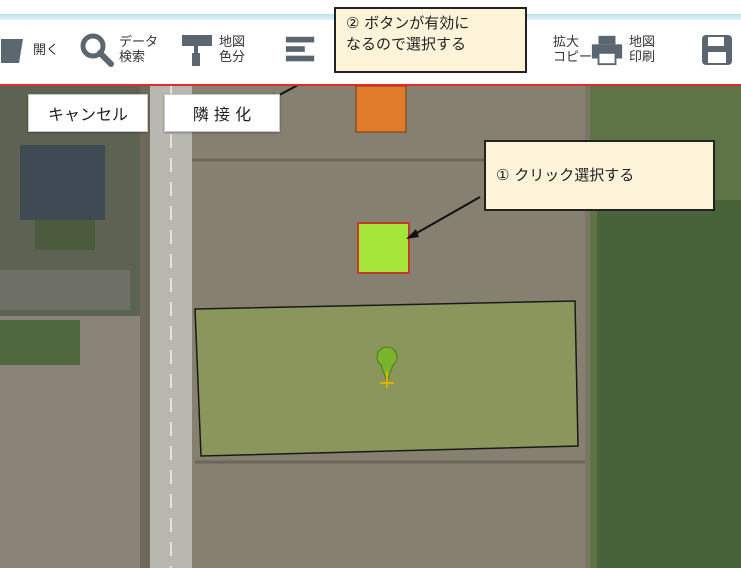 The height and width of the screenshot is (568, 741). Describe the element at coordinates (14, 50) in the screenshot. I see `folder-icon` at that location.